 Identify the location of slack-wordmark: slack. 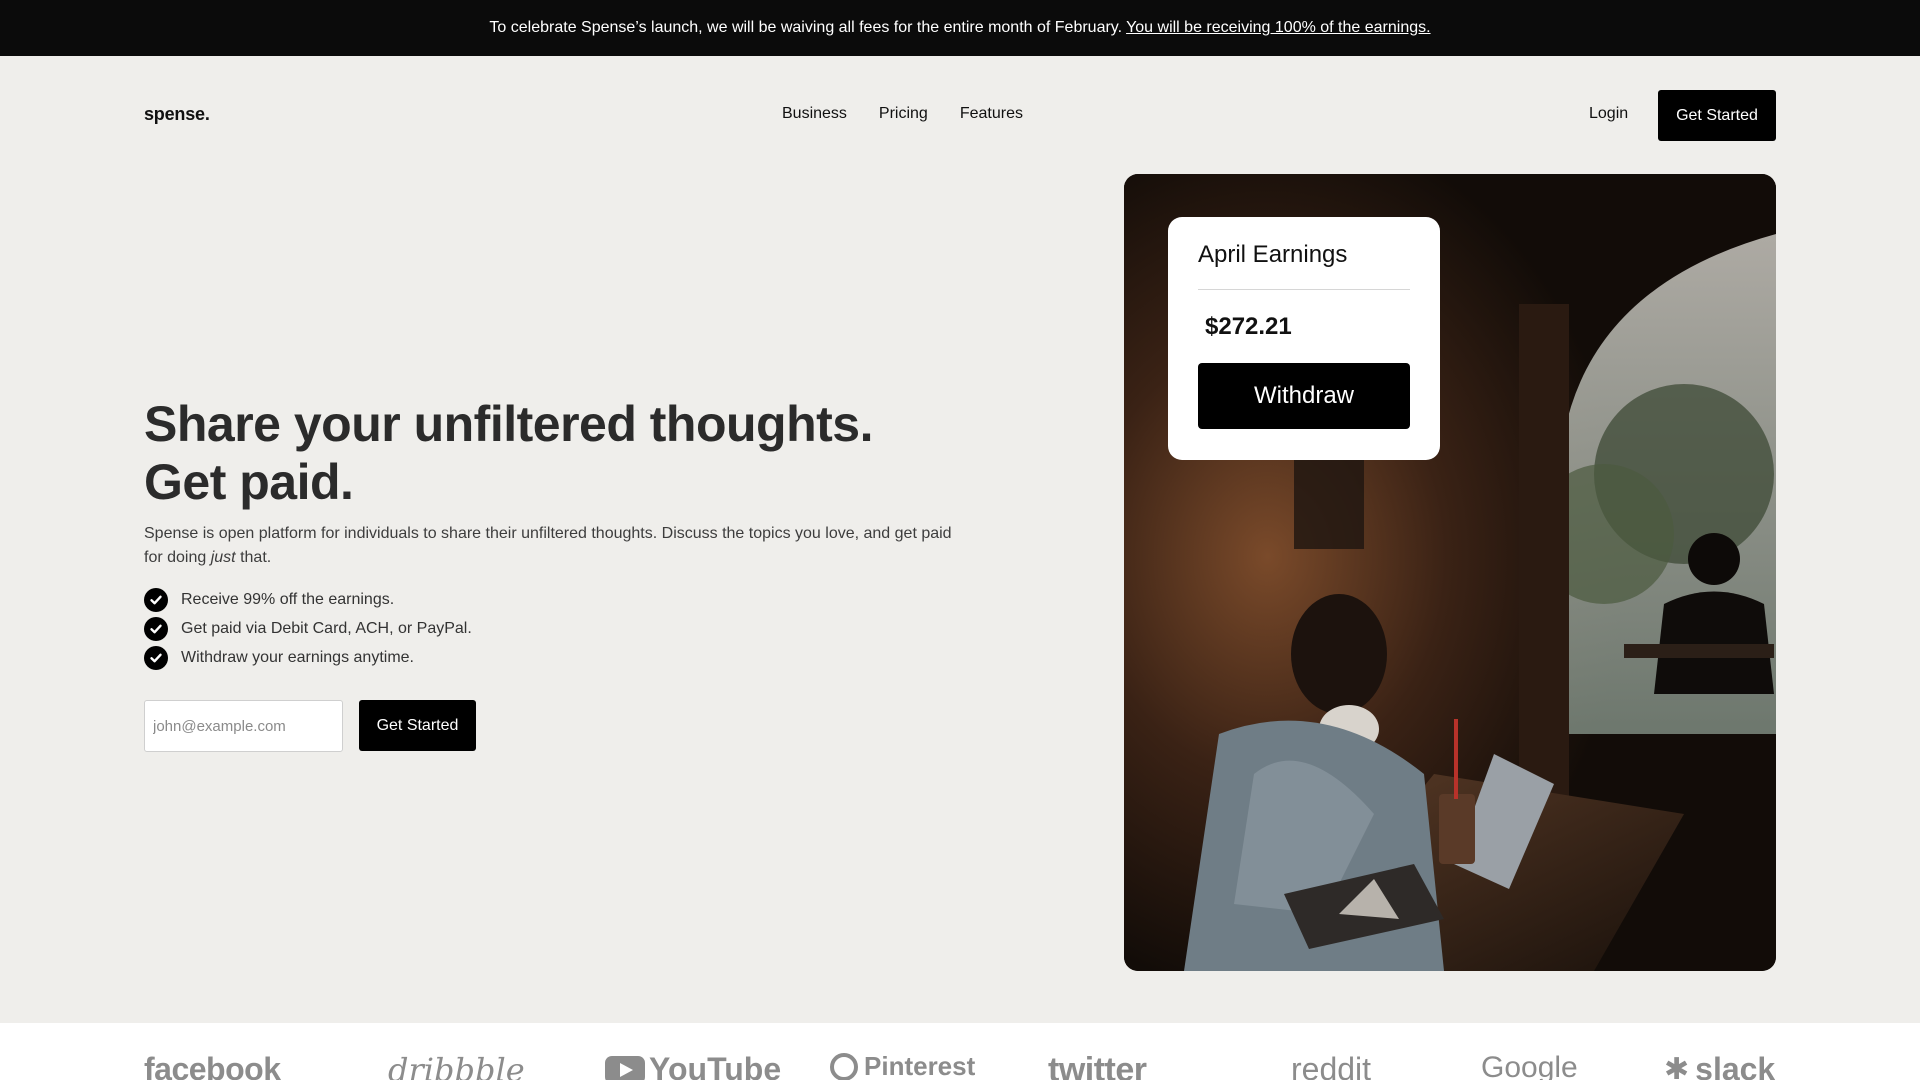
(1735, 1065).